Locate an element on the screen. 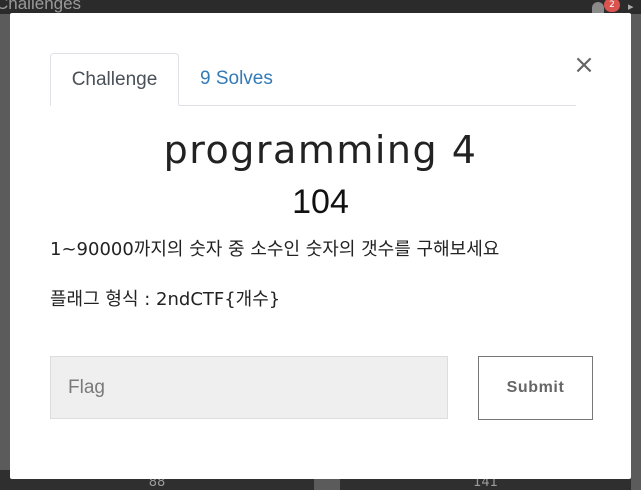 The width and height of the screenshot is (641, 490). flag-input is located at coordinates (249, 387).